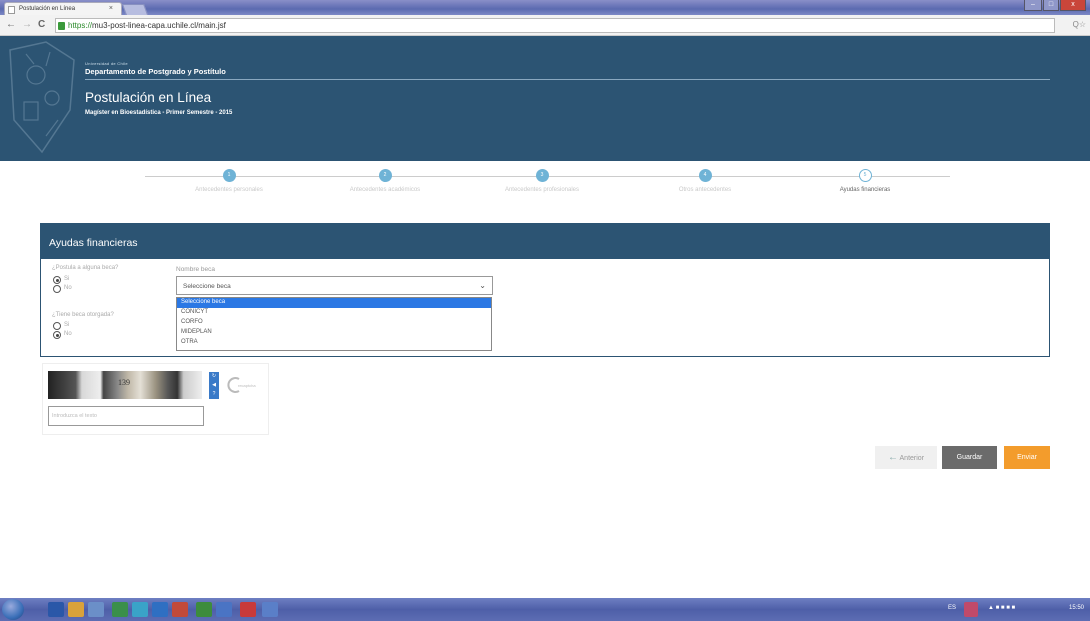 This screenshot has height=621, width=1090. I want to click on acrobat-icon, so click(248, 609).